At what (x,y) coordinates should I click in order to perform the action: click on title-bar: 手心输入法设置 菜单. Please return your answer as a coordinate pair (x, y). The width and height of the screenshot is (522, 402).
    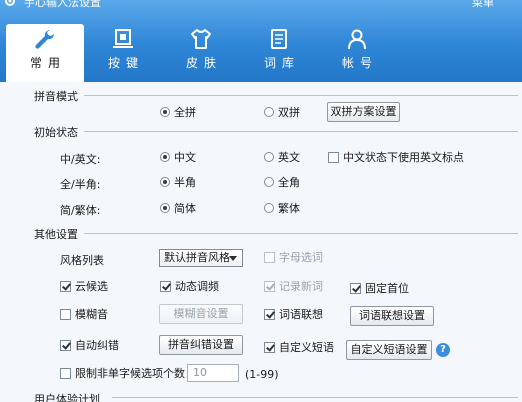
    Looking at the image, I should click on (261, 5).